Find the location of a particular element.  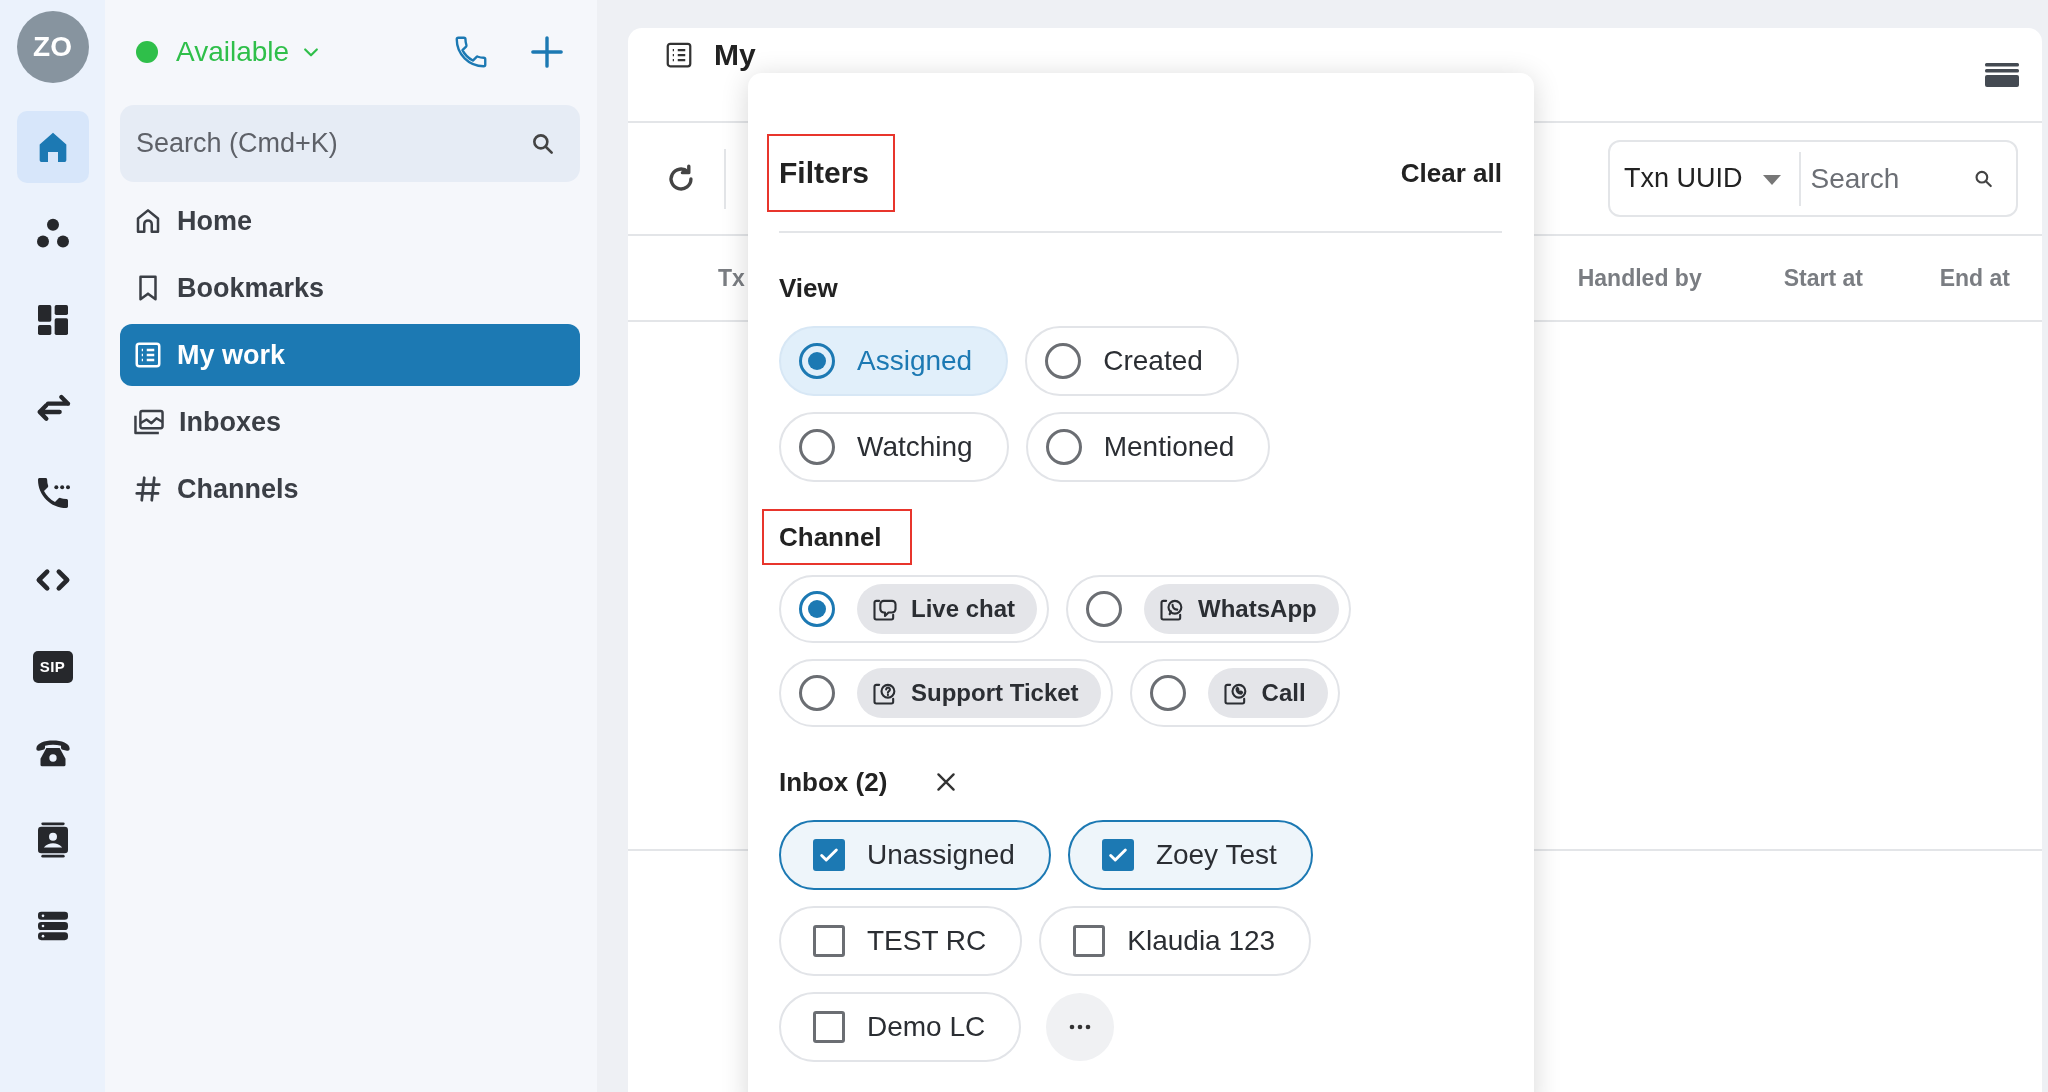

view-option: Watching is located at coordinates (894, 447).